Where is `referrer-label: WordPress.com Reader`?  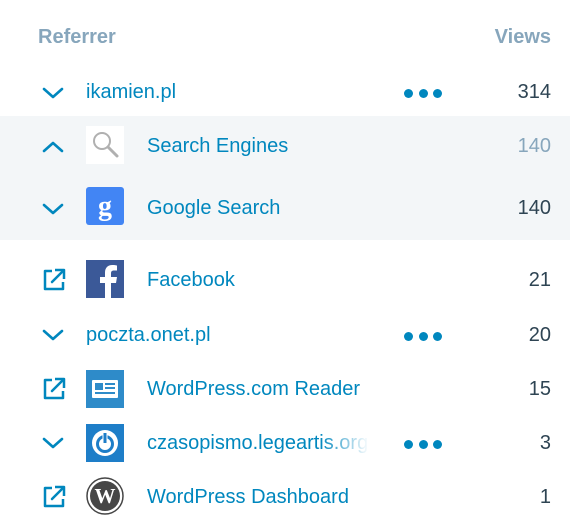 referrer-label: WordPress.com Reader is located at coordinates (253, 389).